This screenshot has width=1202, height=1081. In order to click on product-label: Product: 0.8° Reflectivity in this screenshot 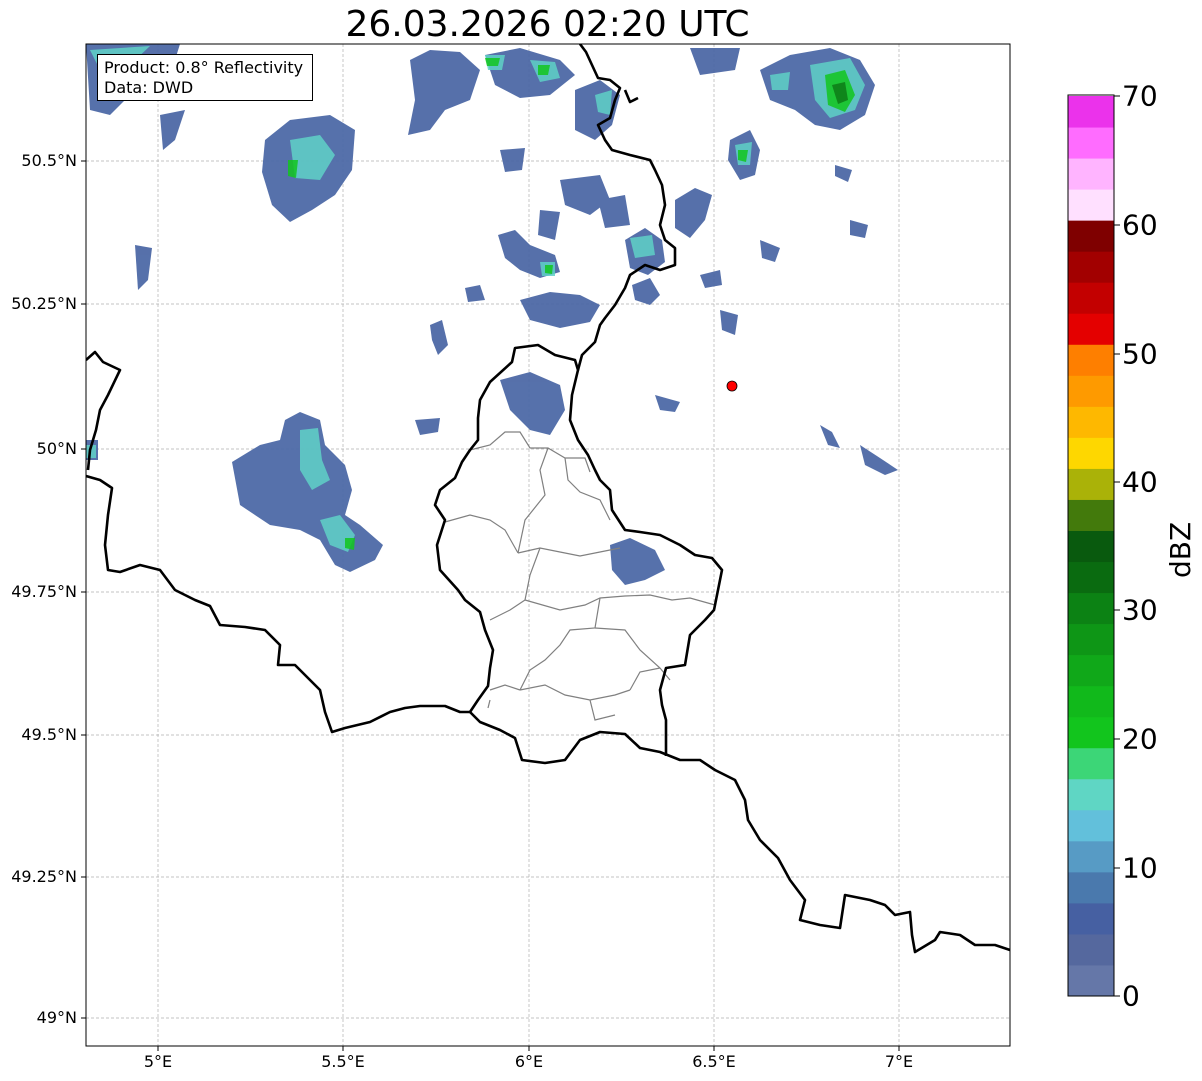, I will do `click(204, 67)`.